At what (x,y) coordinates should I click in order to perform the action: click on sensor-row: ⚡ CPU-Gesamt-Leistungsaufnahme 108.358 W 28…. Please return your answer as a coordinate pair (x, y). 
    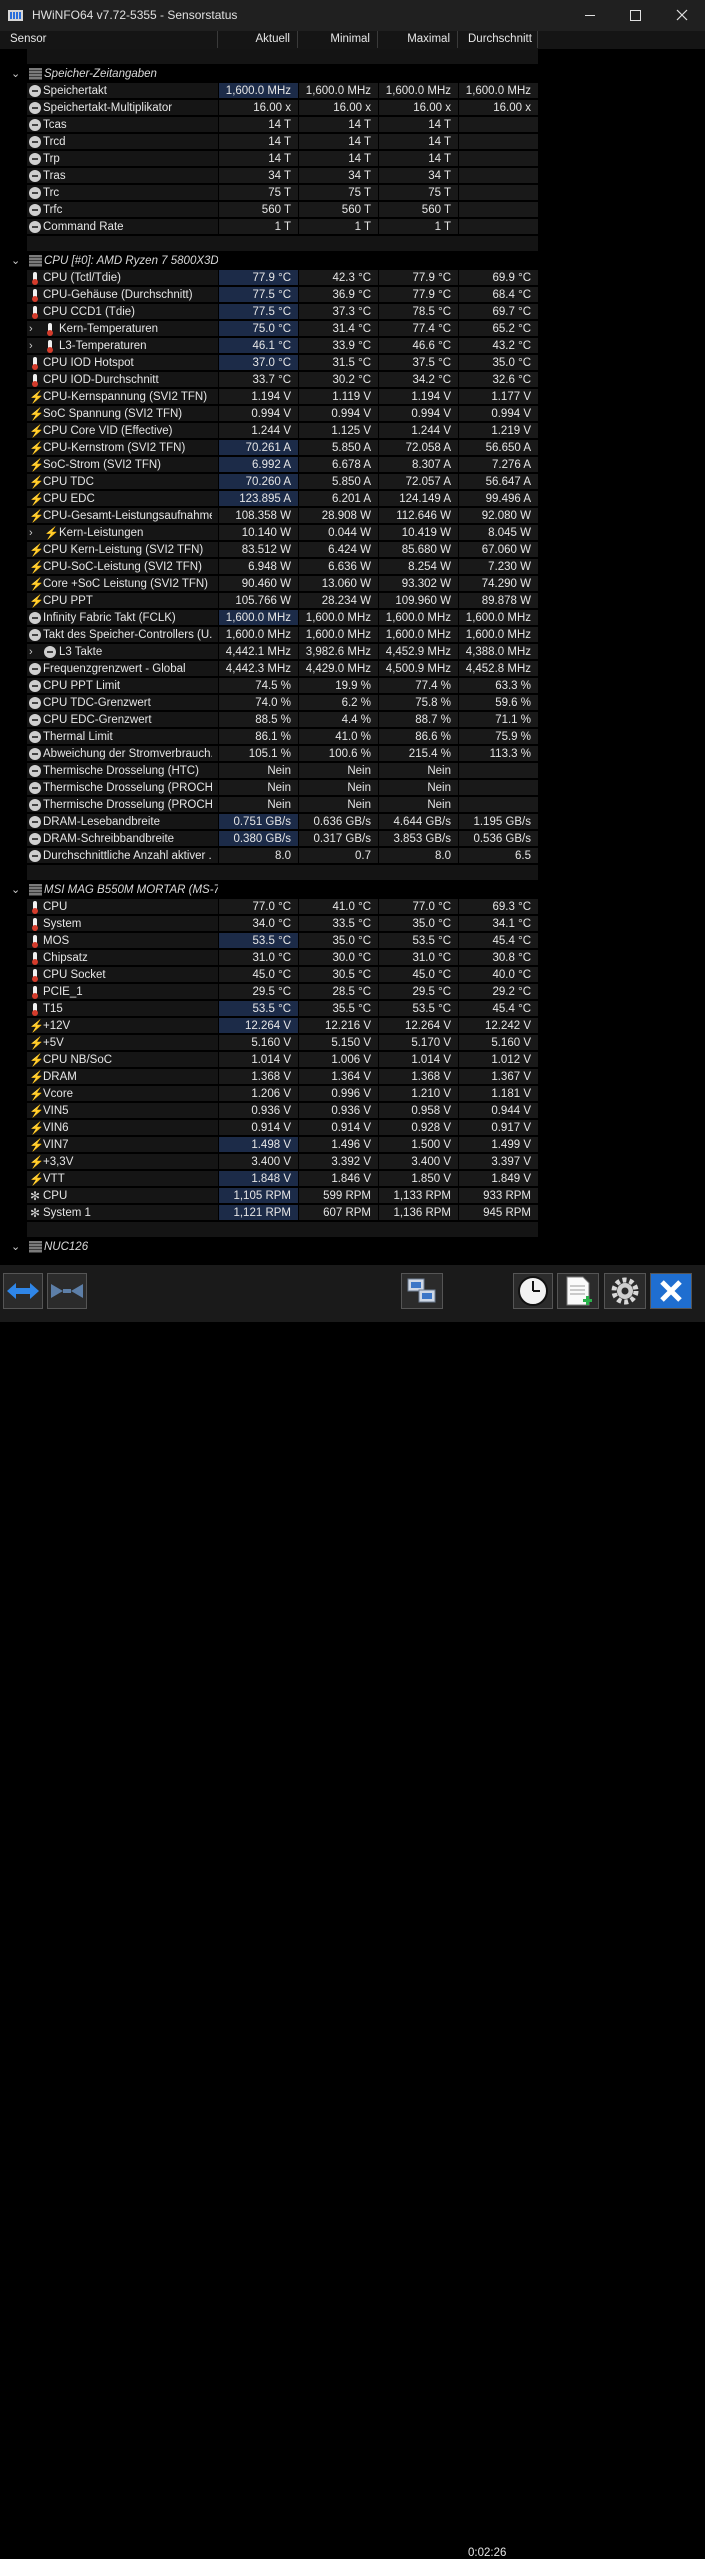
    Looking at the image, I should click on (342, 516).